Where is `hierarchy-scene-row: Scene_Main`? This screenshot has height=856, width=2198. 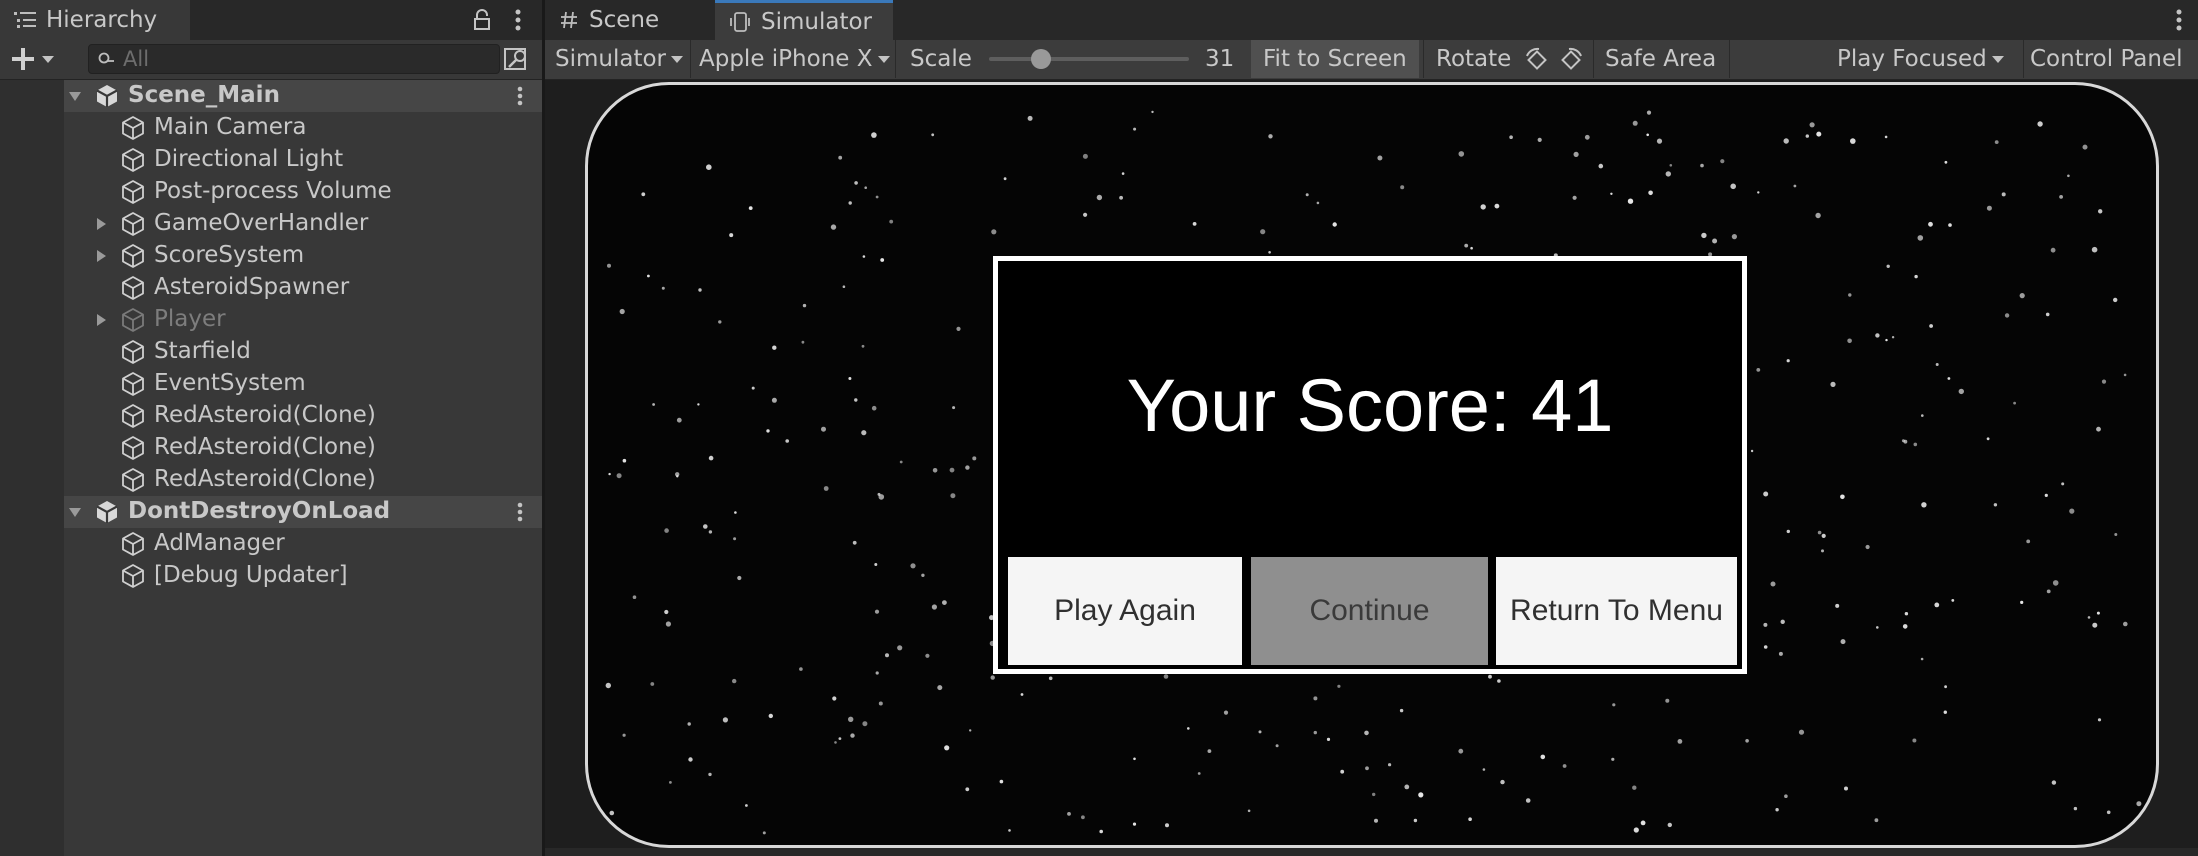
hierarchy-scene-row: Scene_Main is located at coordinates (303, 96).